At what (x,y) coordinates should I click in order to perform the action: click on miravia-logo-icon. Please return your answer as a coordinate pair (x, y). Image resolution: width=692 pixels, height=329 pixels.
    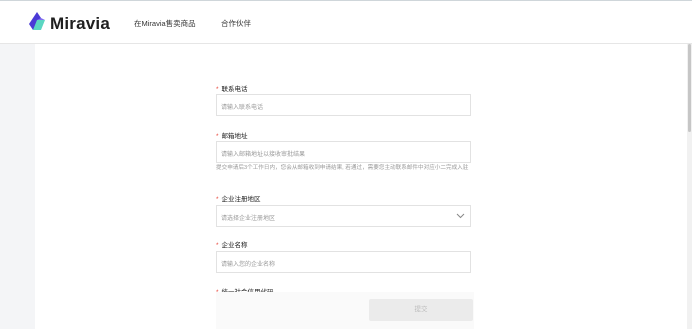
    Looking at the image, I should click on (37, 21).